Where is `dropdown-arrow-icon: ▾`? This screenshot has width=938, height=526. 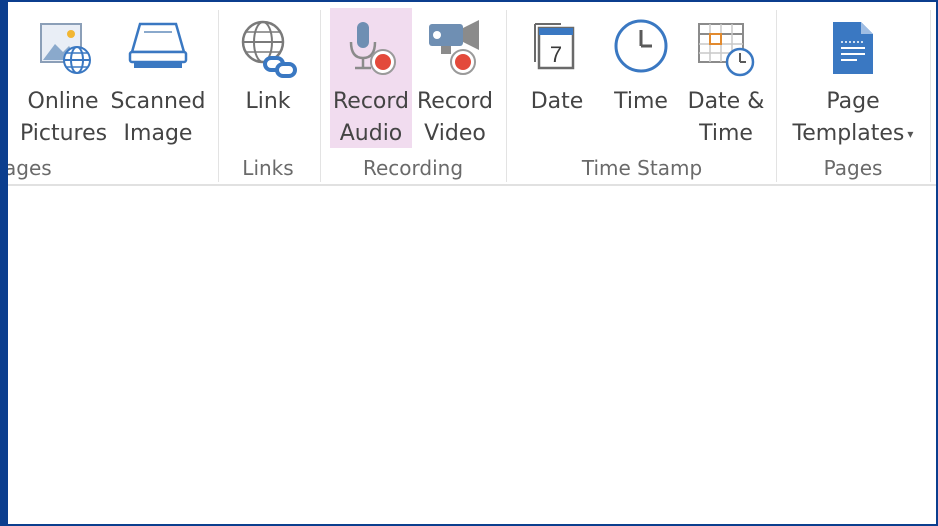 dropdown-arrow-icon: ▾ is located at coordinates (910, 134).